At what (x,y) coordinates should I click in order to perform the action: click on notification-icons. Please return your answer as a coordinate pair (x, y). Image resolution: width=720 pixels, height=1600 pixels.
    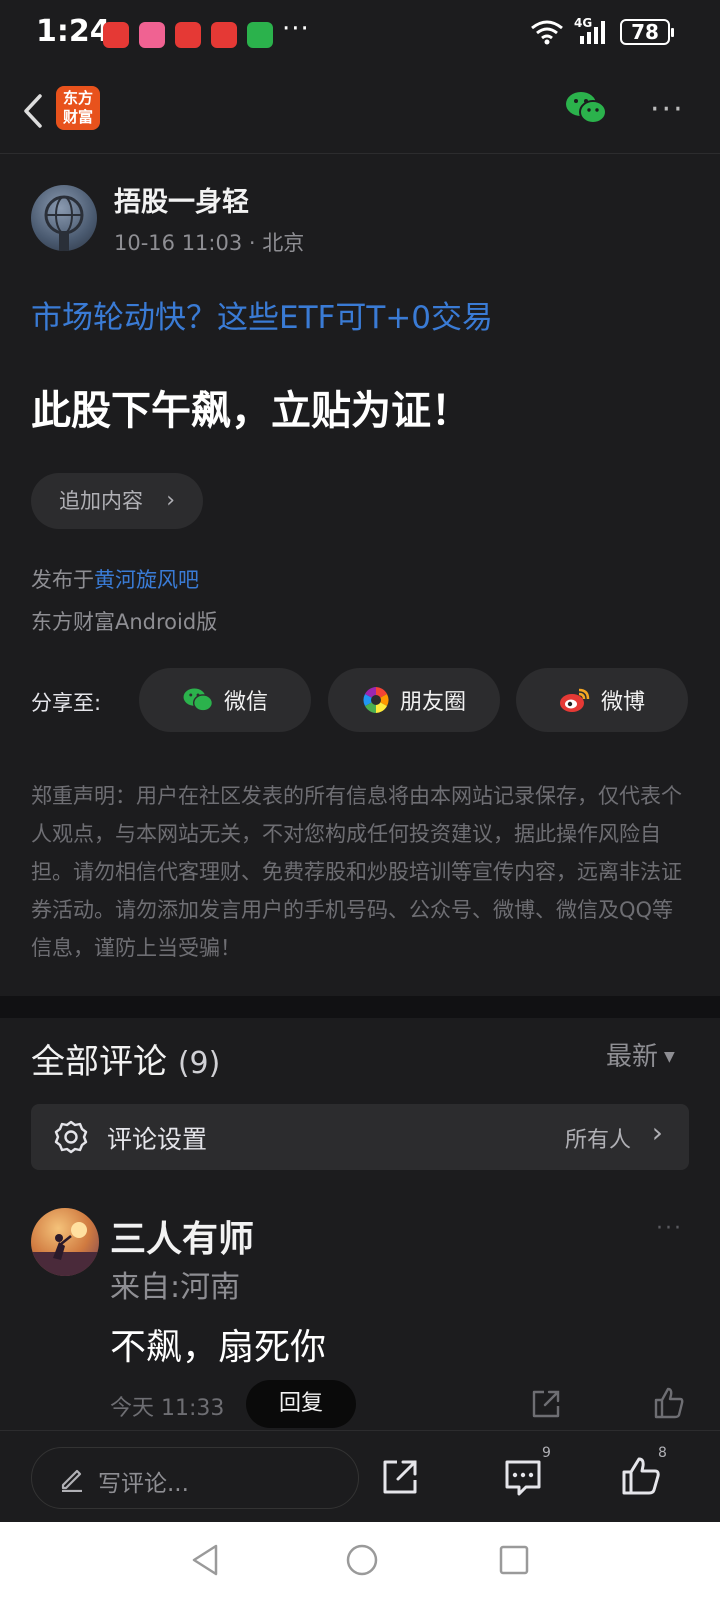
    Looking at the image, I should click on (188, 35).